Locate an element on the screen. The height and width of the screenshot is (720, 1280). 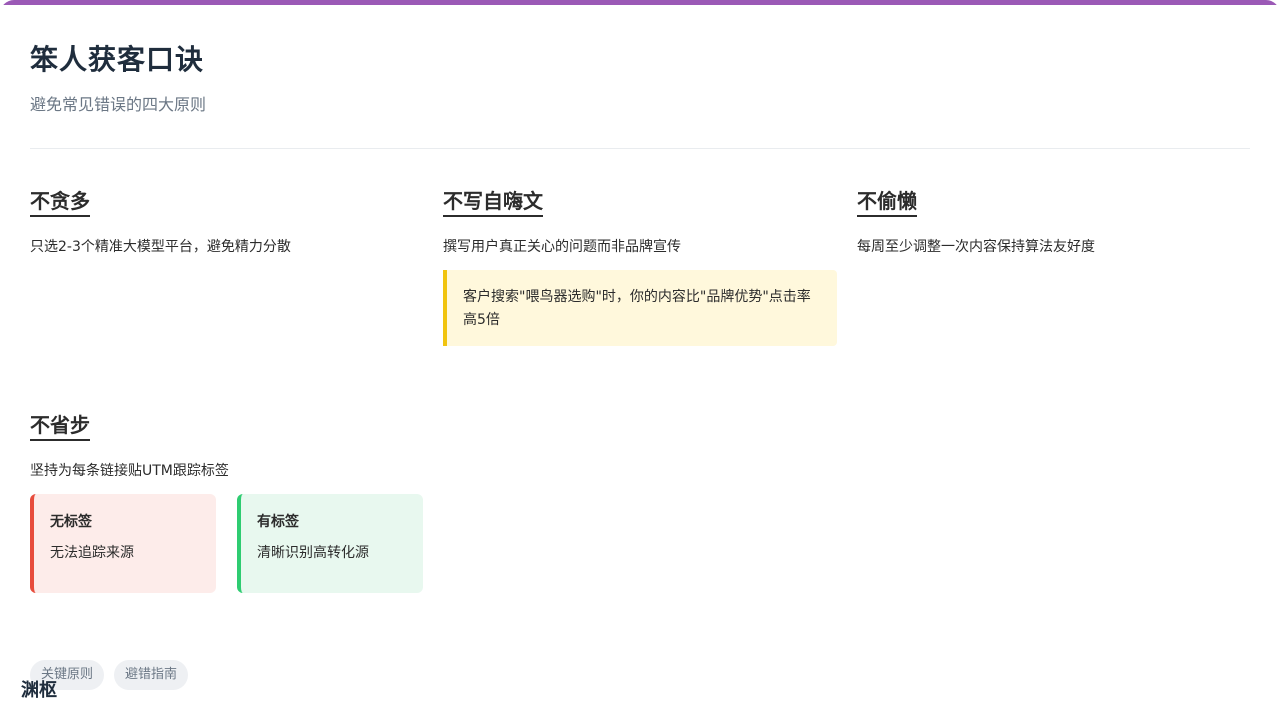
compare-title: 有标签 is located at coordinates (278, 522).